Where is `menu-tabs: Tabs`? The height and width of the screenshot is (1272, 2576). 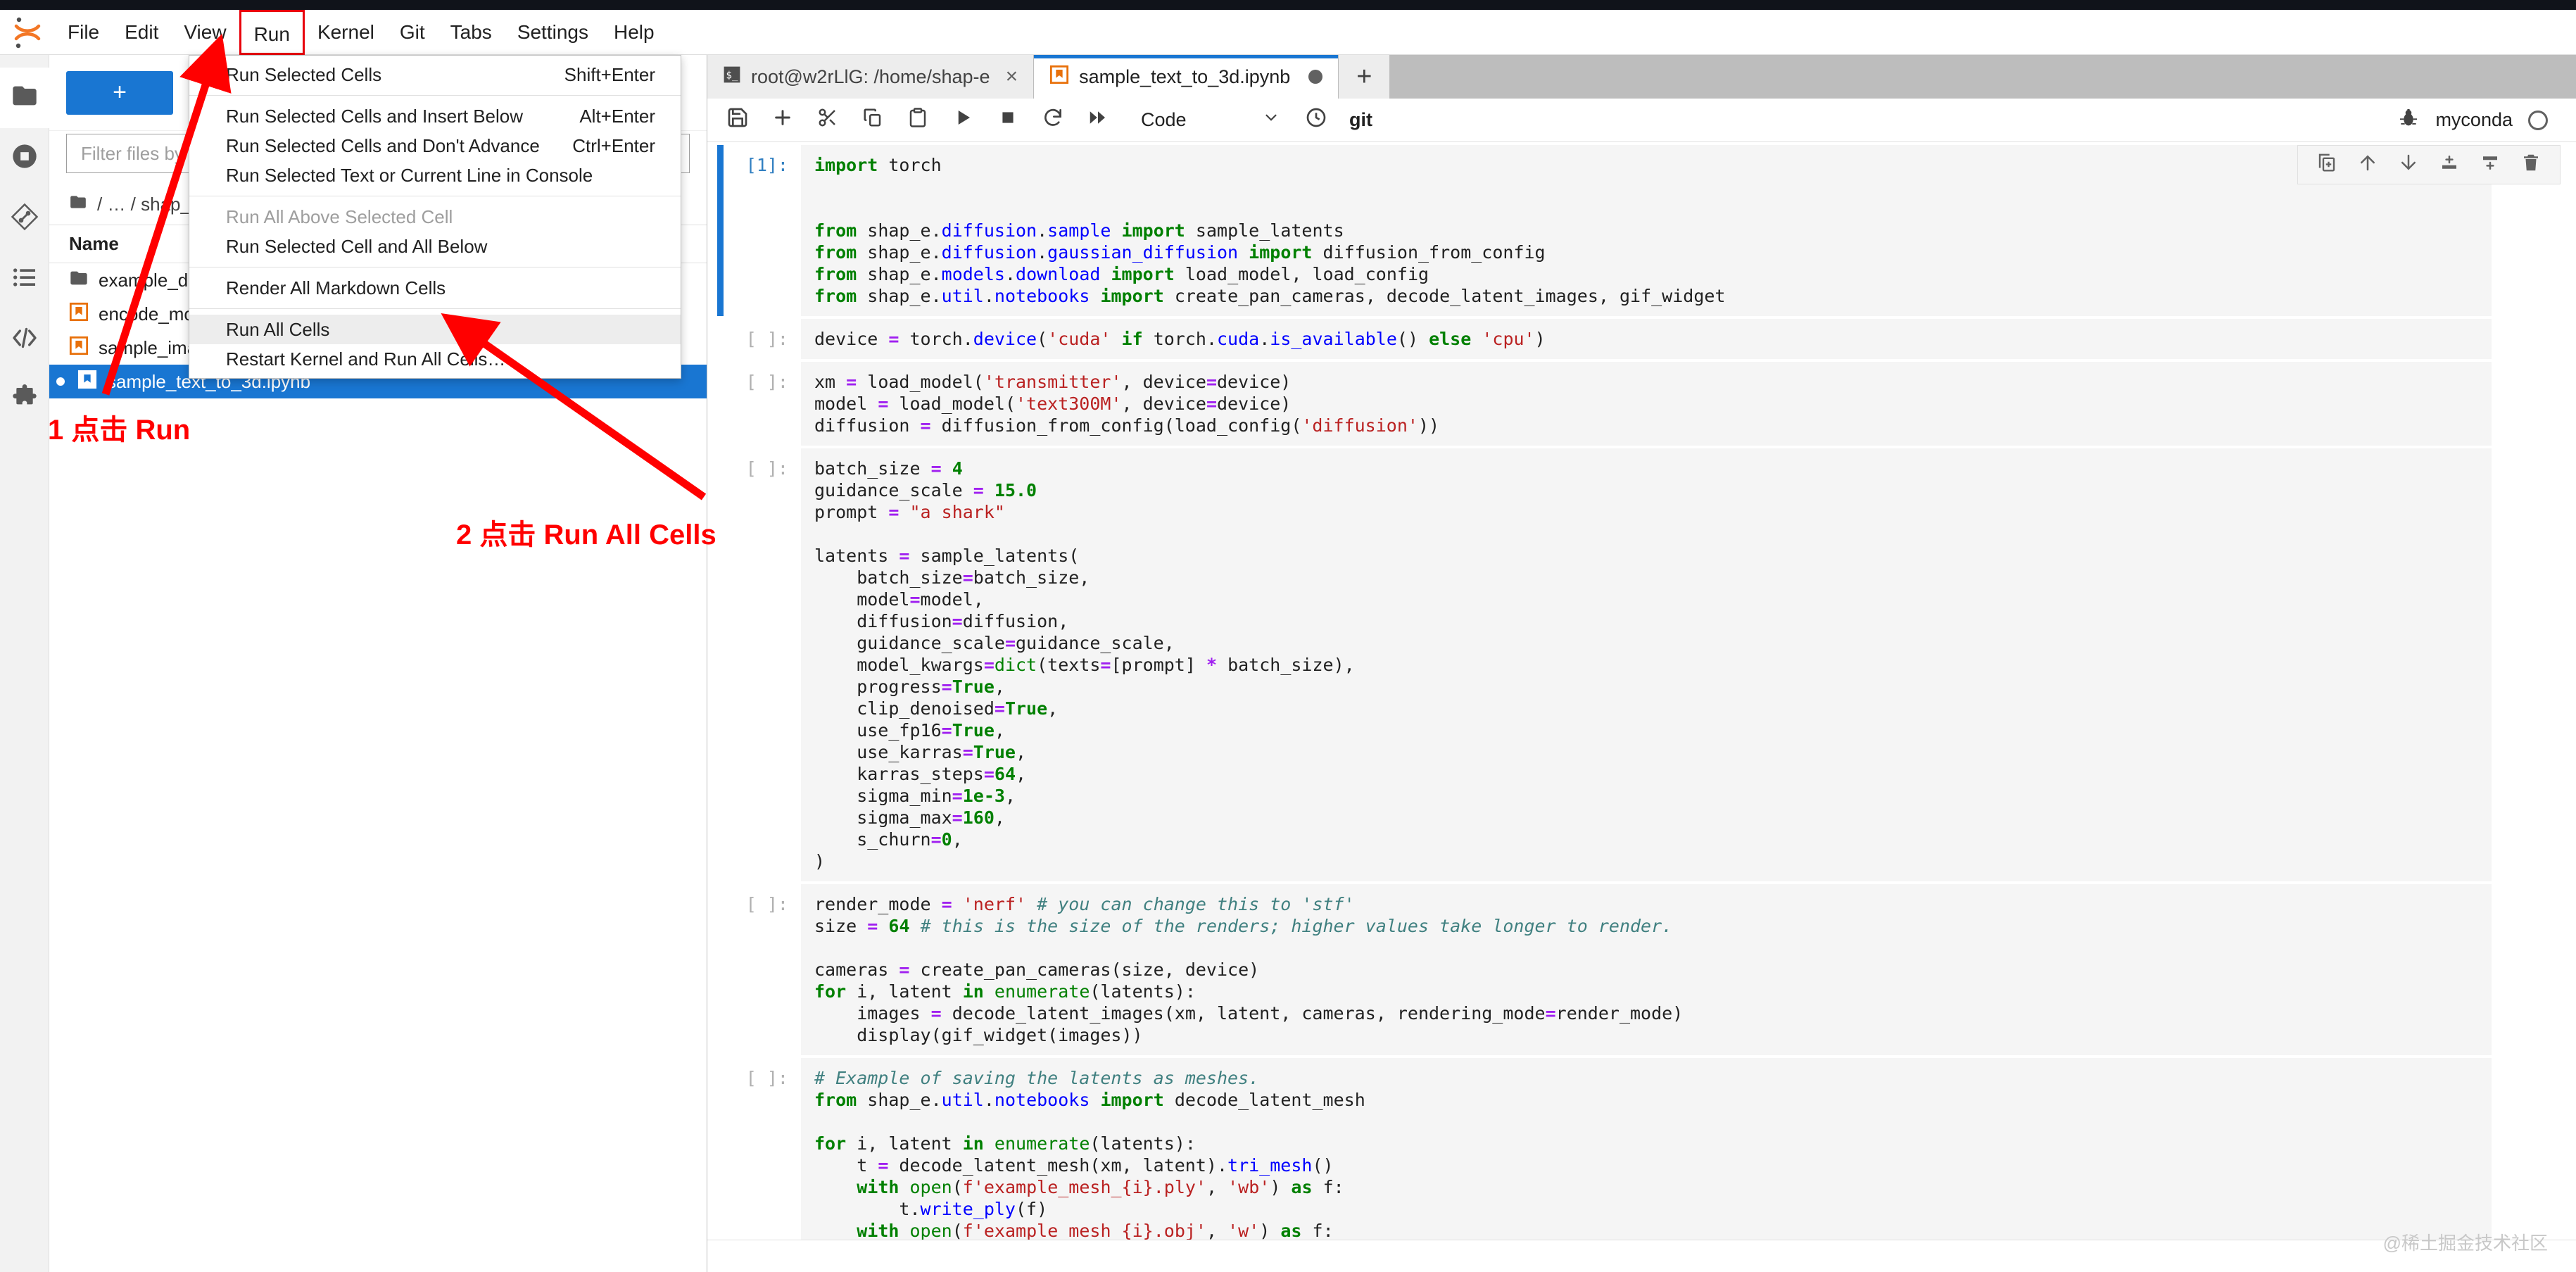 menu-tabs: Tabs is located at coordinates (471, 32).